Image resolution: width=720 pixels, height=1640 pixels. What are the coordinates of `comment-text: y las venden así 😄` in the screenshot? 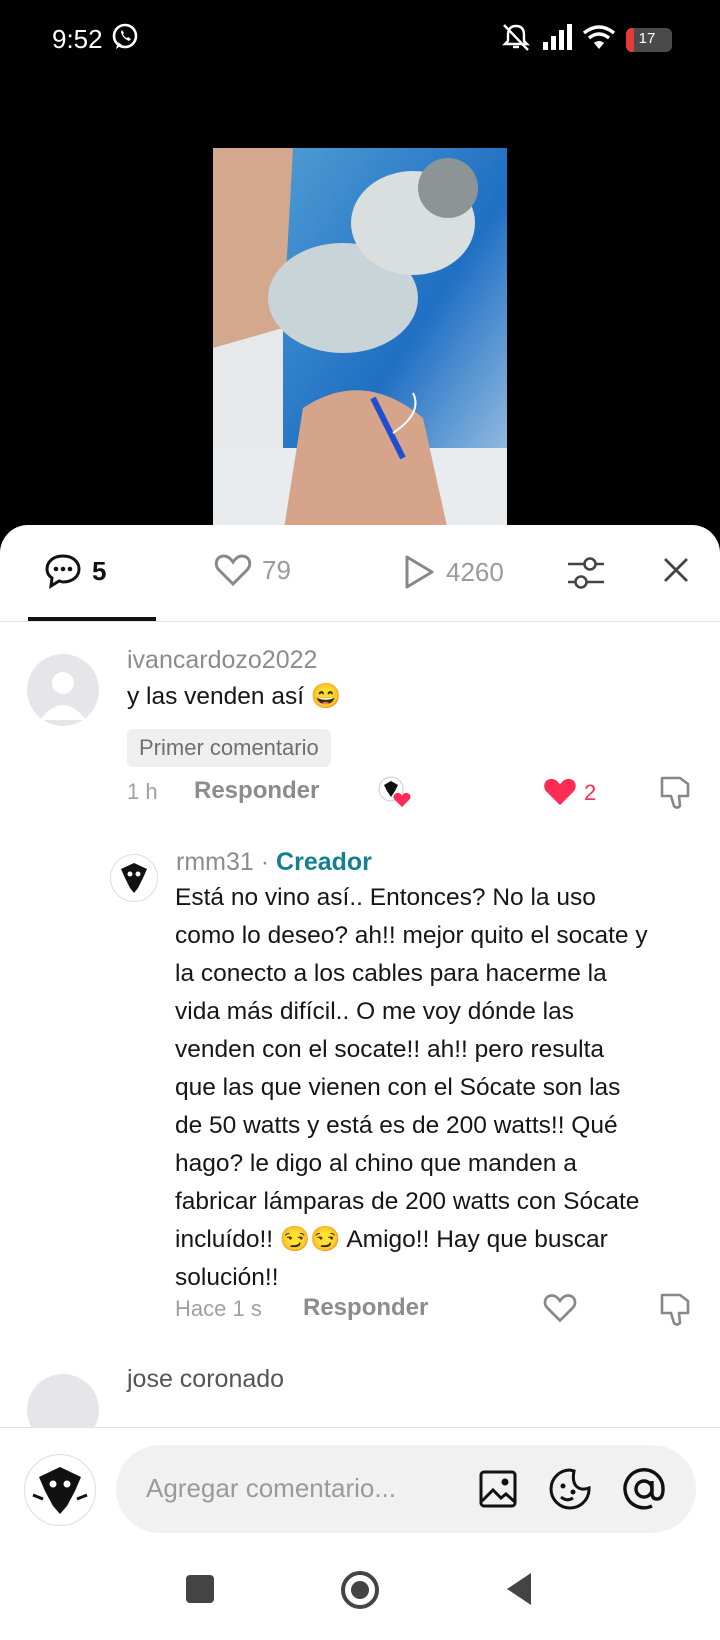 It's located at (234, 696).